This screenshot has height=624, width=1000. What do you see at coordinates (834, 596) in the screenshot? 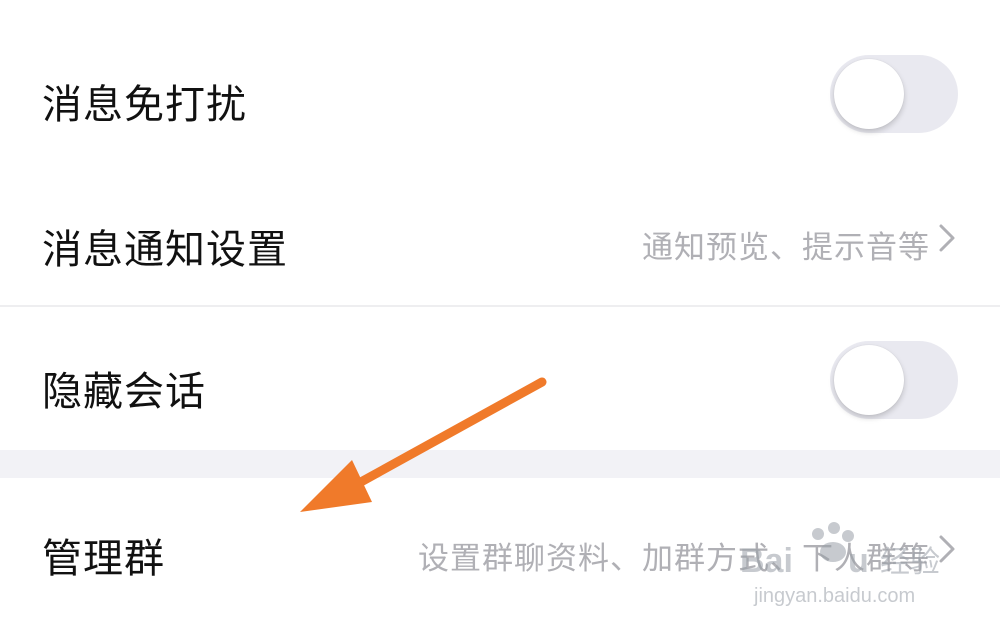
I see `svg-text: jingyan.baidu.com` at bounding box center [834, 596].